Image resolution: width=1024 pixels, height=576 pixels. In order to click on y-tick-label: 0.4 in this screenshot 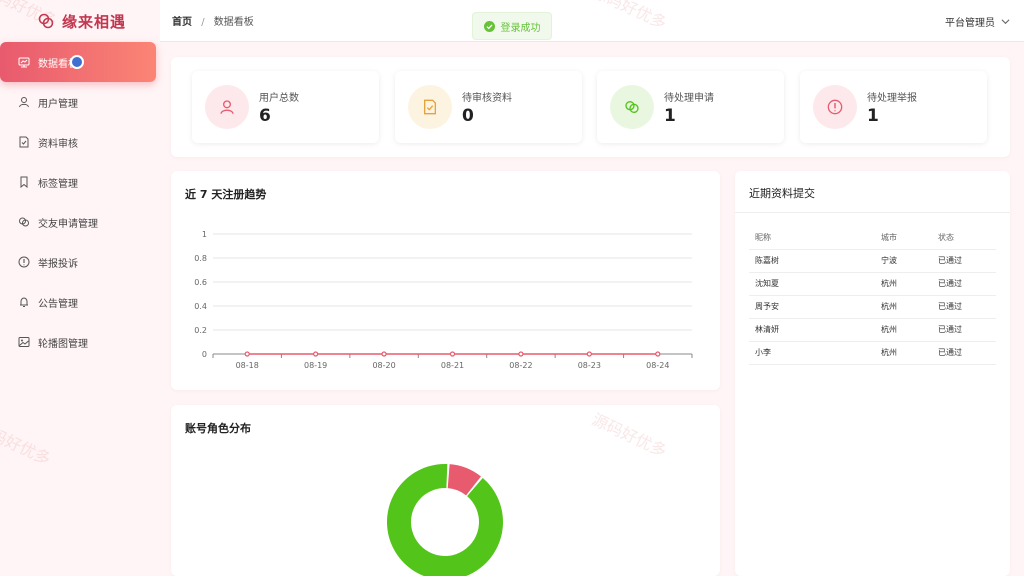, I will do `click(200, 306)`.